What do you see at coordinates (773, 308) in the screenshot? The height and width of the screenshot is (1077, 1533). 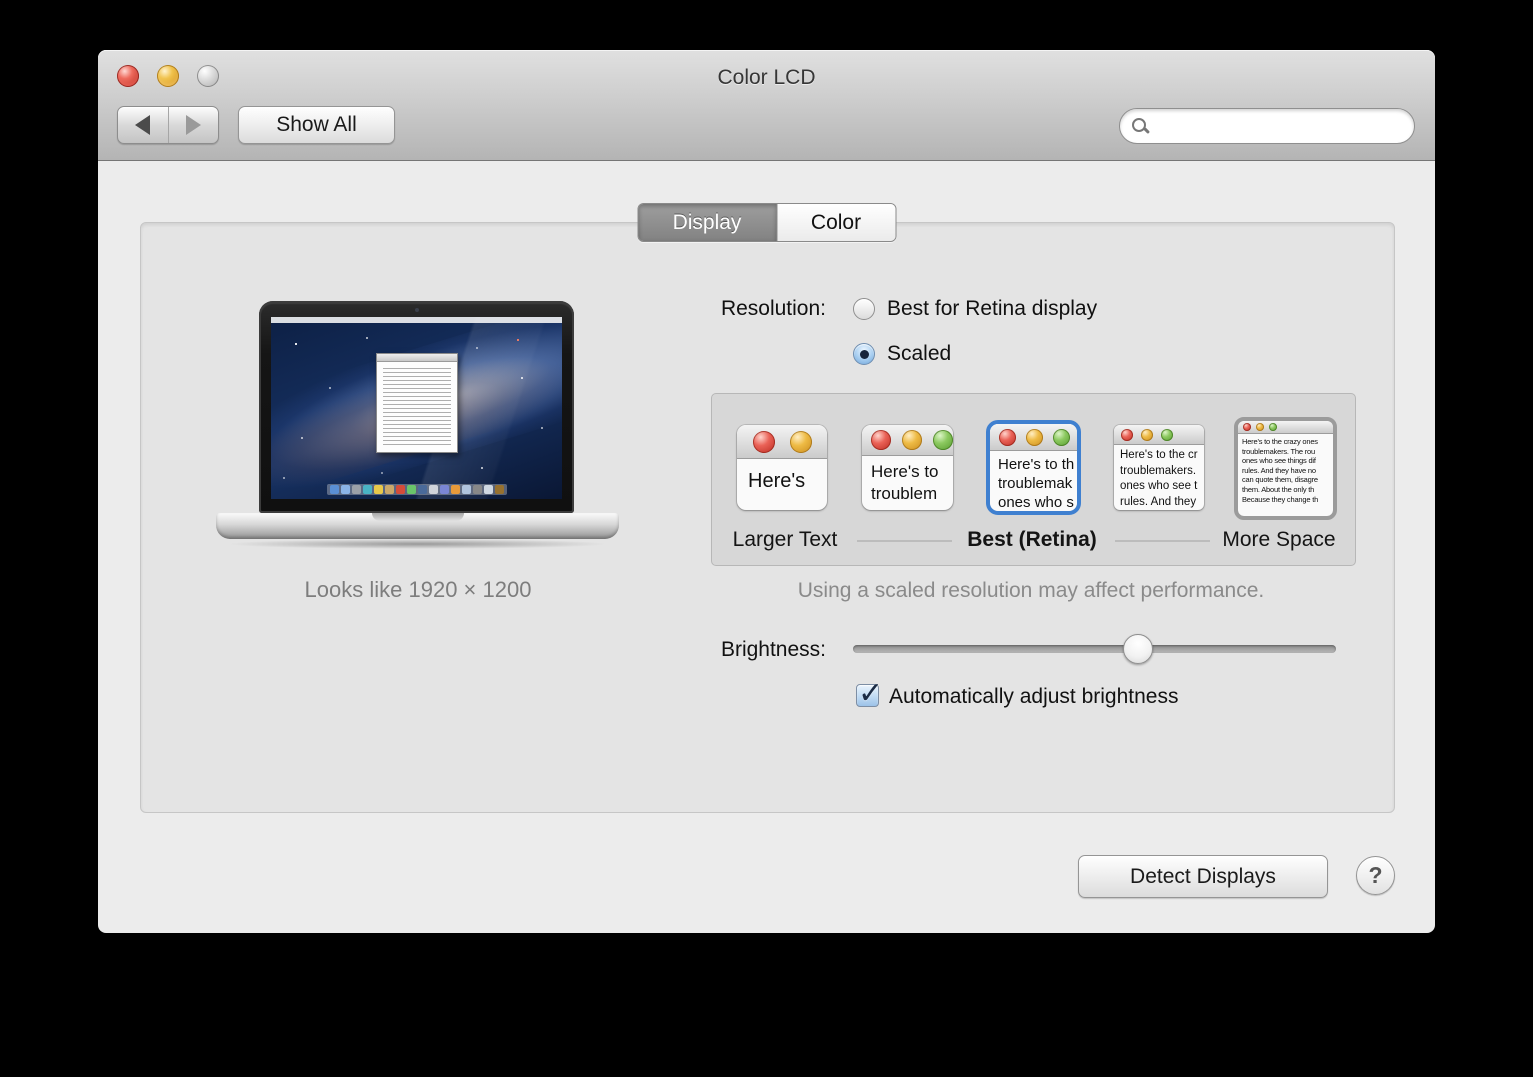 I see `resolution-label: Resolution:` at bounding box center [773, 308].